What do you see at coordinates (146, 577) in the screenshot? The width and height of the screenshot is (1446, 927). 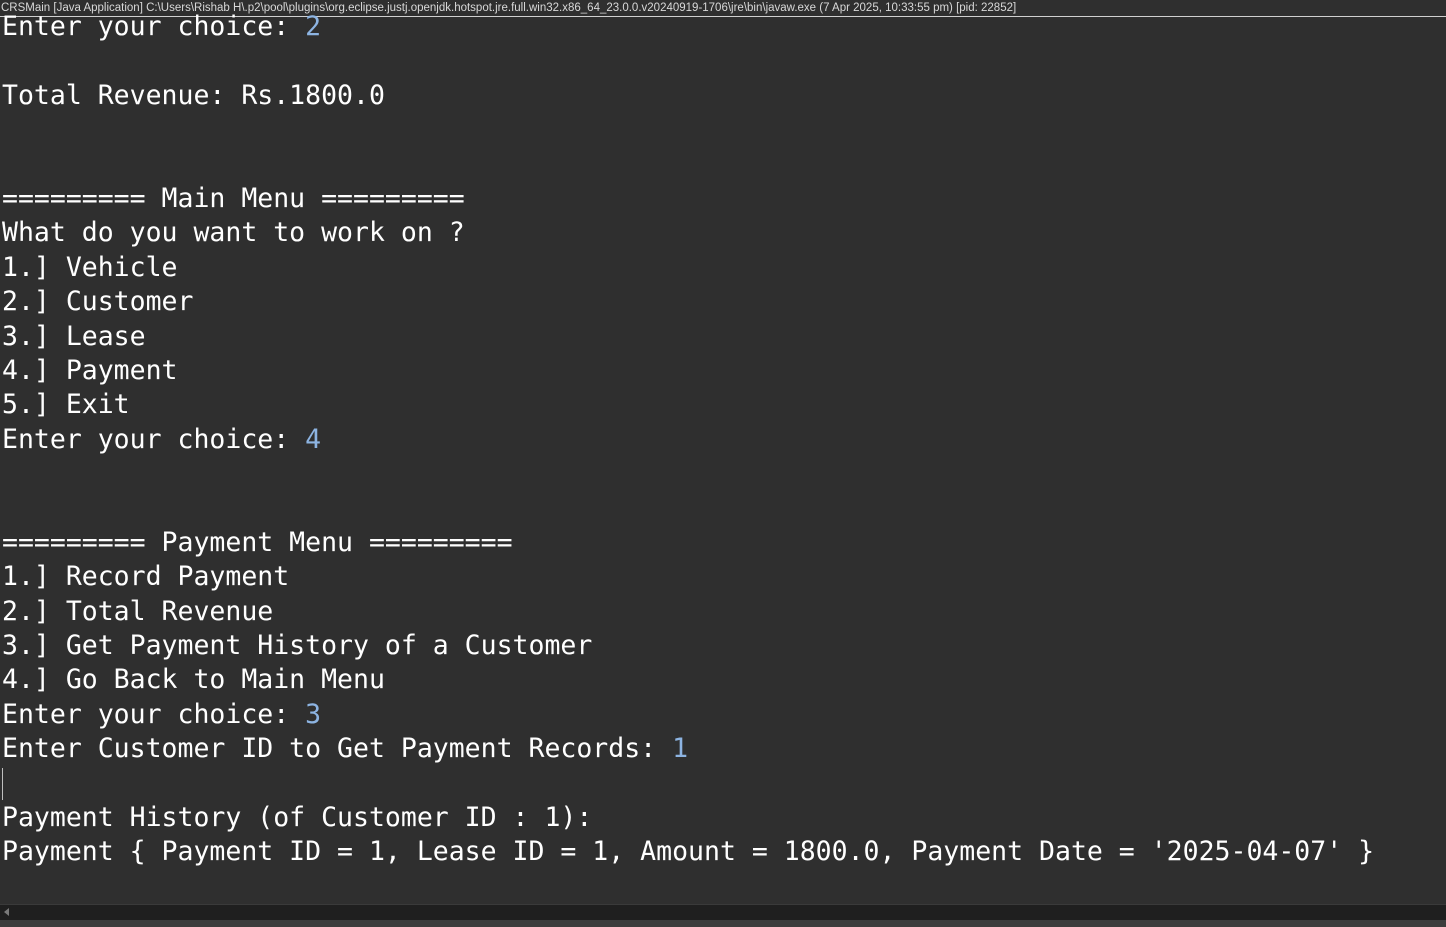 I see `console-output-text: 1.] Record Payment` at bounding box center [146, 577].